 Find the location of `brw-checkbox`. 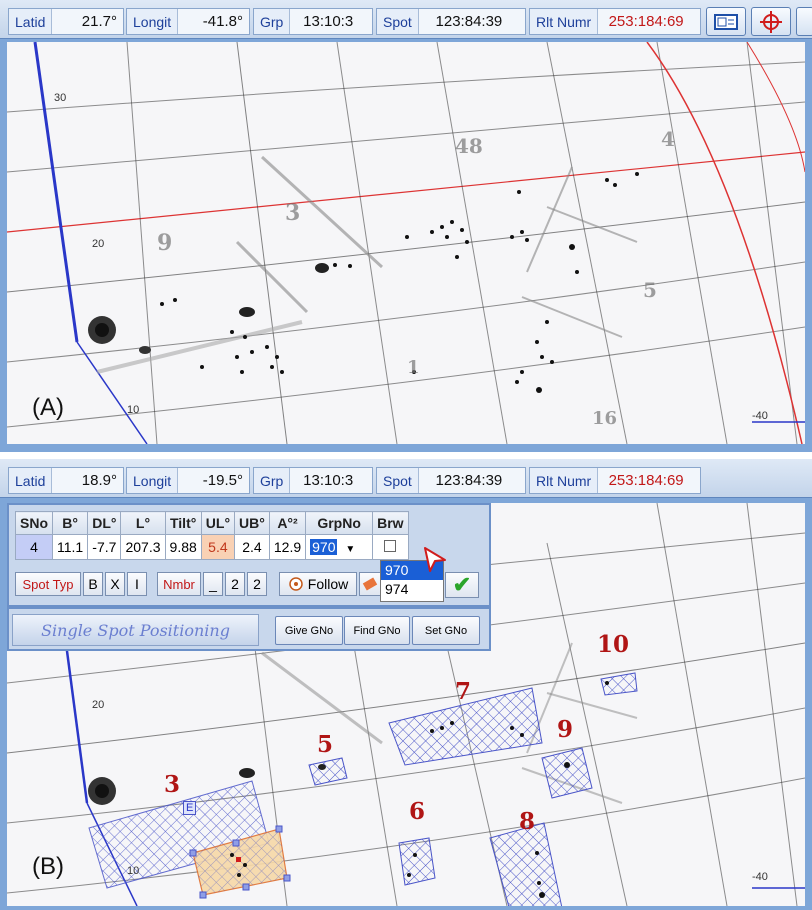

brw-checkbox is located at coordinates (390, 546).